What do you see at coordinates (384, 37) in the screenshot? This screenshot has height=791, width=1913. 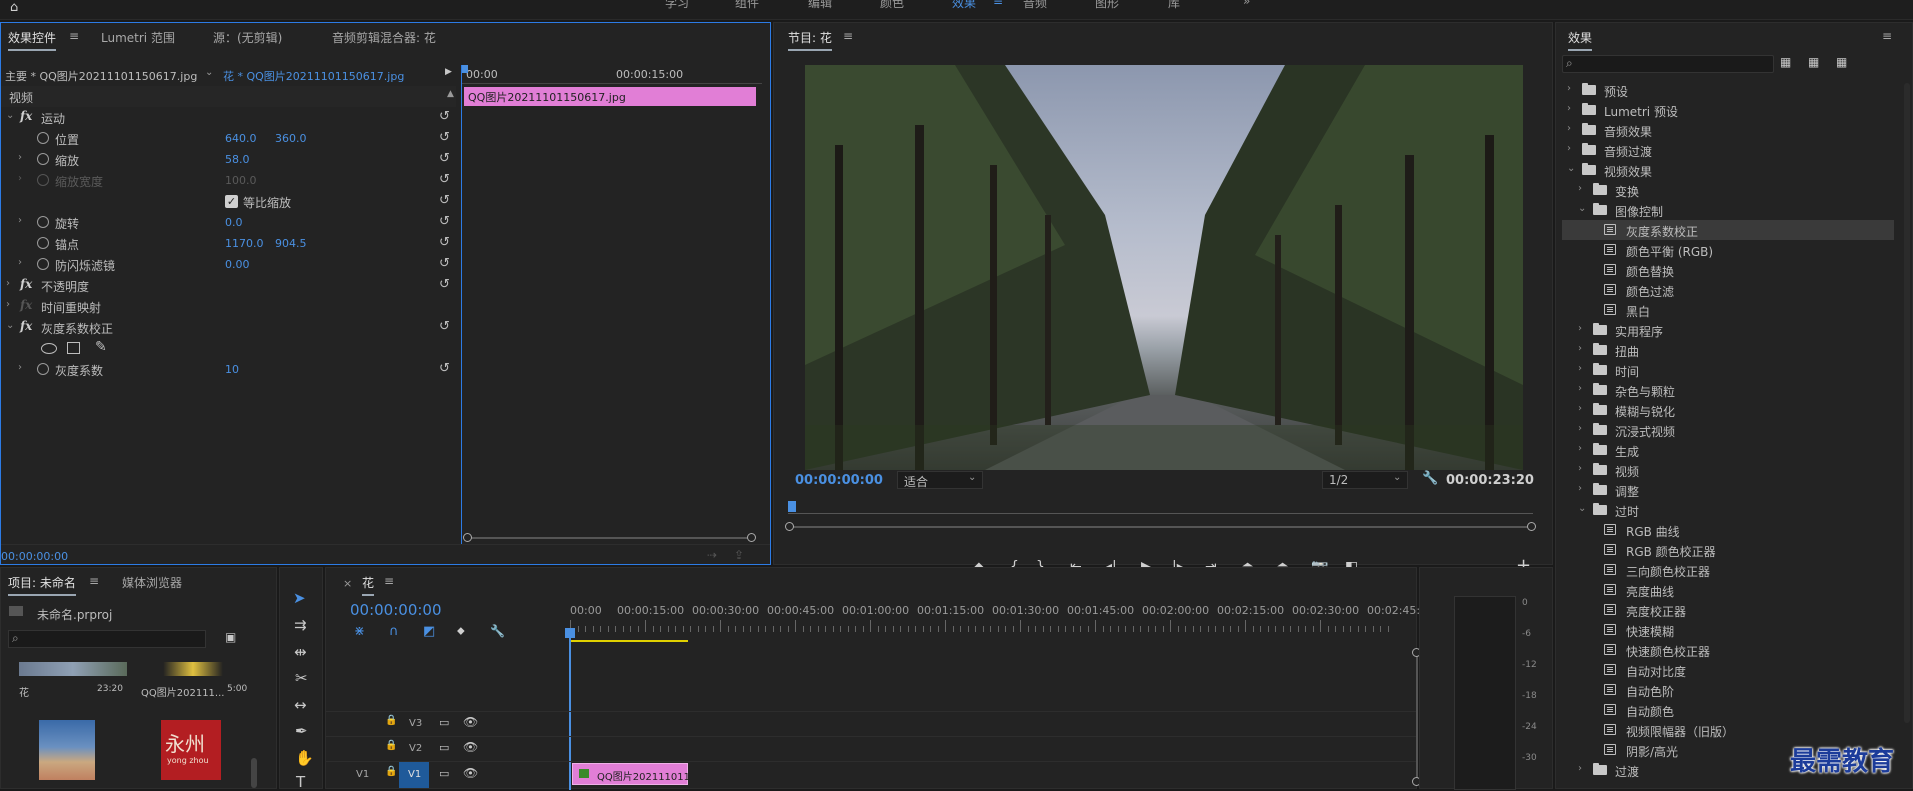 I see `tab-audio-clip-mixer: 音频剪辑混合器: 花` at bounding box center [384, 37].